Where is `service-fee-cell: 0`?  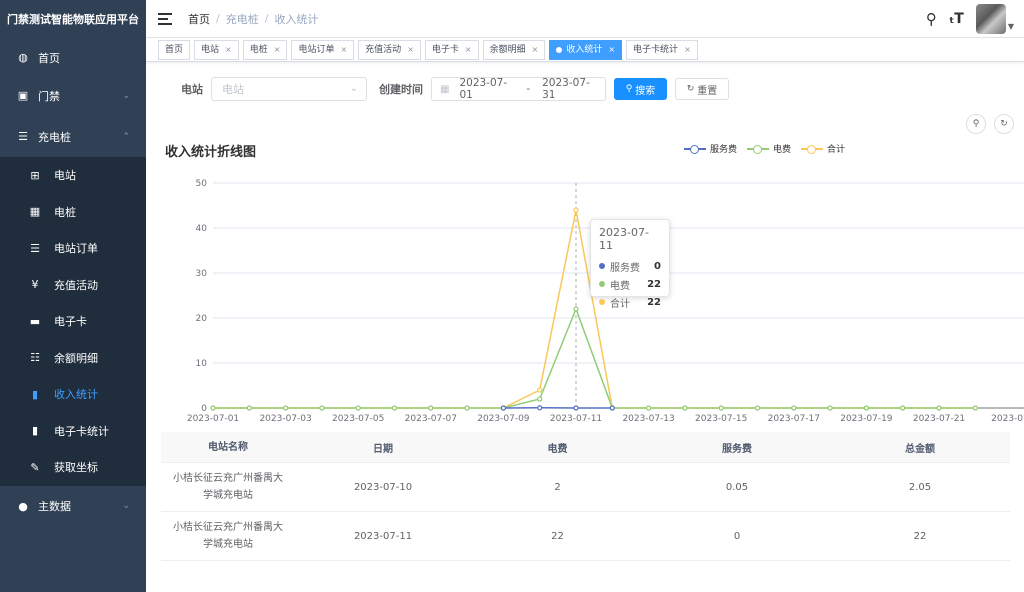
service-fee-cell: 0 is located at coordinates (737, 536).